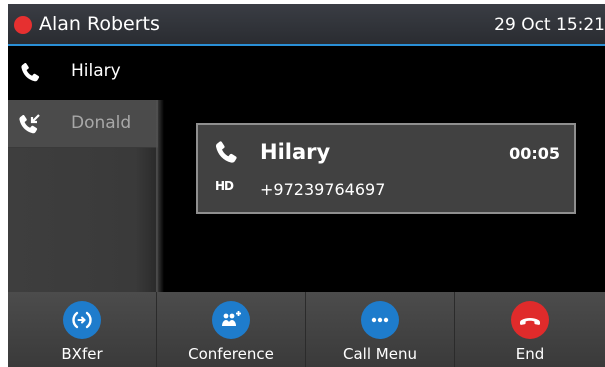 The image size is (605, 367). What do you see at coordinates (83, 220) in the screenshot?
I see `call-list-empty-area` at bounding box center [83, 220].